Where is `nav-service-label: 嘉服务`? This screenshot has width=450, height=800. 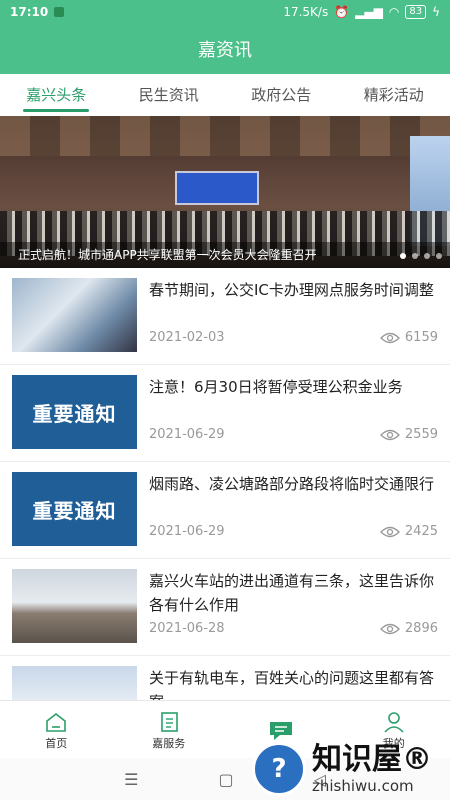 nav-service-label: 嘉服务 is located at coordinates (169, 743).